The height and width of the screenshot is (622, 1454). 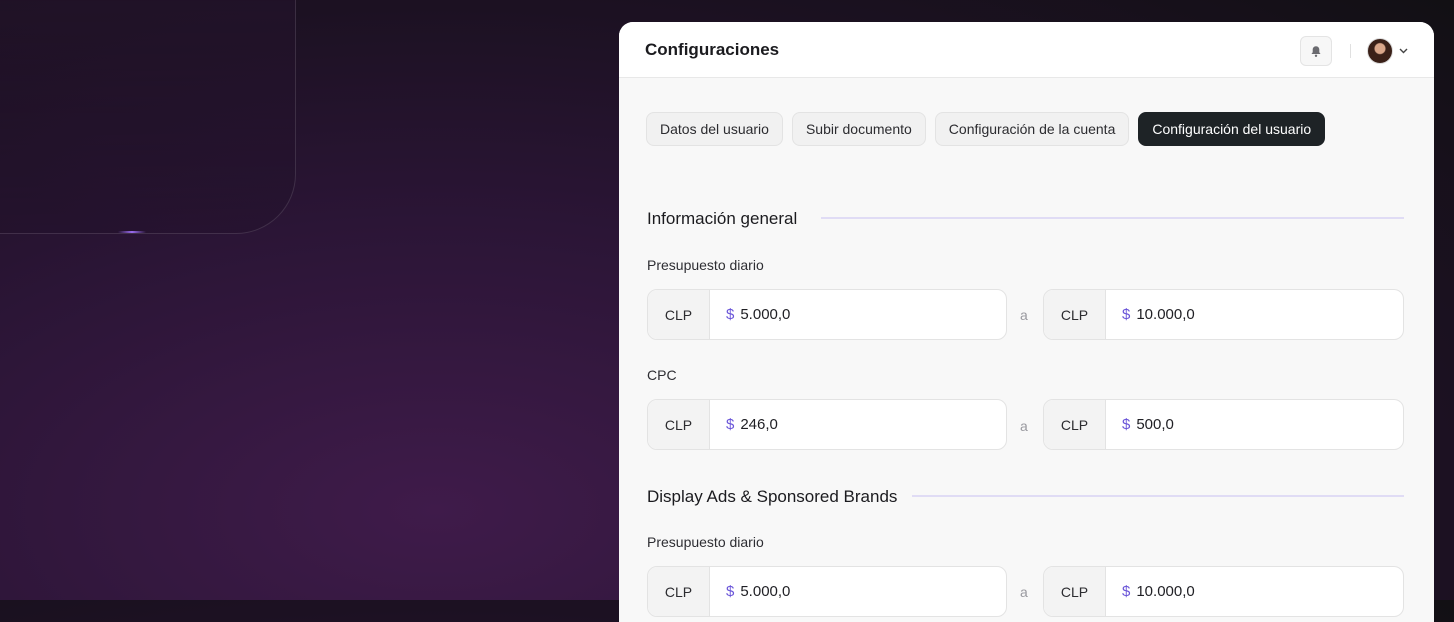 What do you see at coordinates (827, 314) in the screenshot?
I see `budget-min-field: CLP $ 5.000,0` at bounding box center [827, 314].